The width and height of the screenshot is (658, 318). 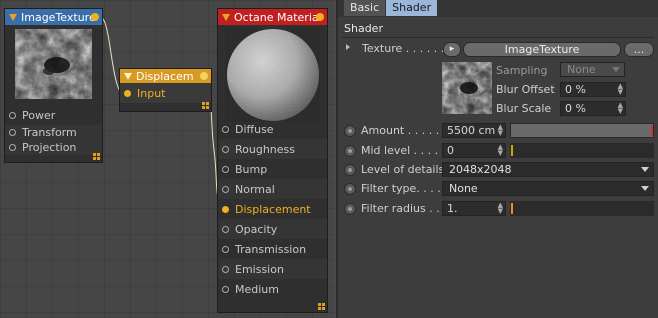 I want to click on port-label: Medium, so click(x=257, y=289).